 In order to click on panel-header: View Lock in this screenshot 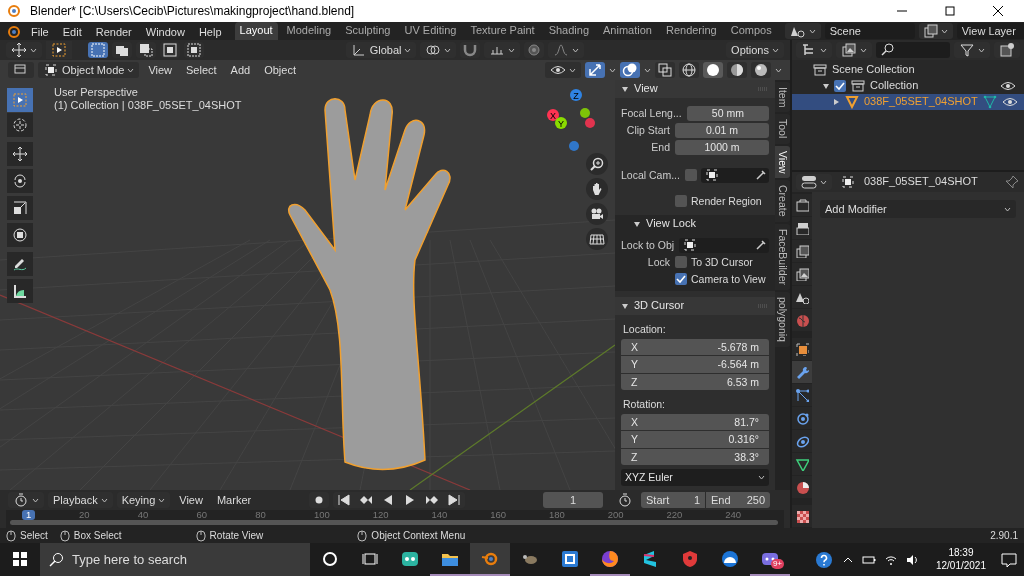, I will do `click(695, 224)`.